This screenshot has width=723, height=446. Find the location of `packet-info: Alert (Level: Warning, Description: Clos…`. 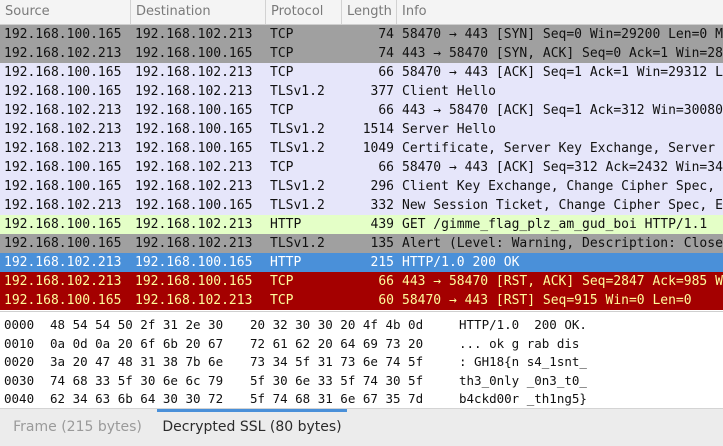

packet-info: Alert (Level: Warning, Description: Clos… is located at coordinates (562, 243).